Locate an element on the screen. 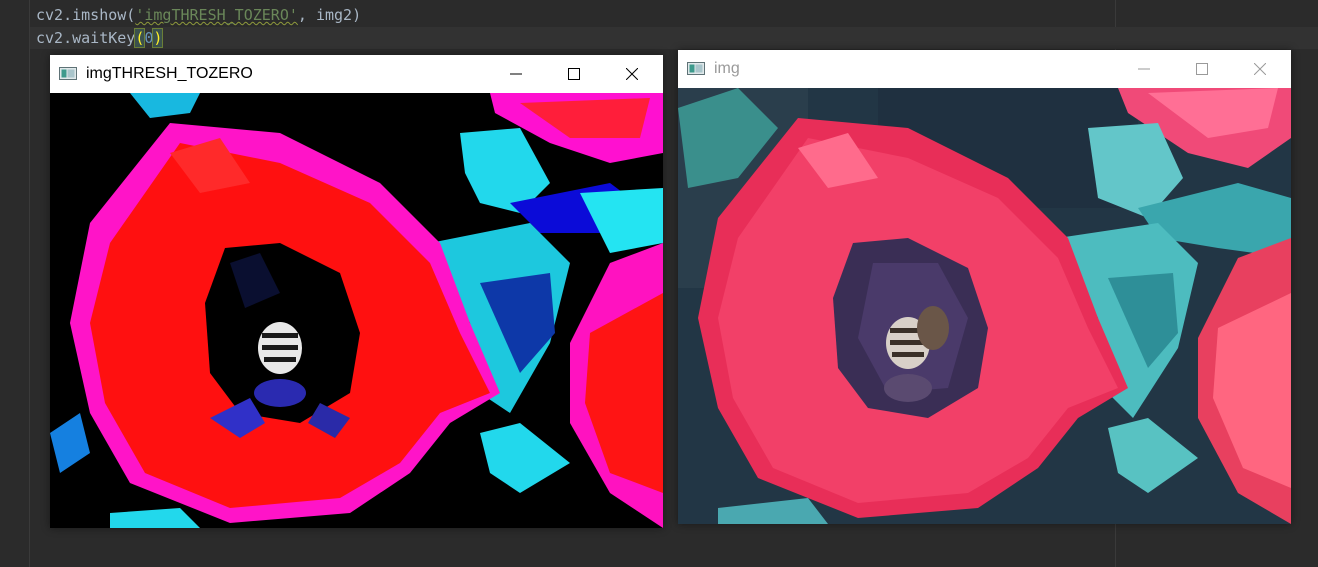 The image size is (1318, 567). code-line-imshow: cv2.imshow('imgTHRESH_TOZERO', img2) is located at coordinates (198, 15).